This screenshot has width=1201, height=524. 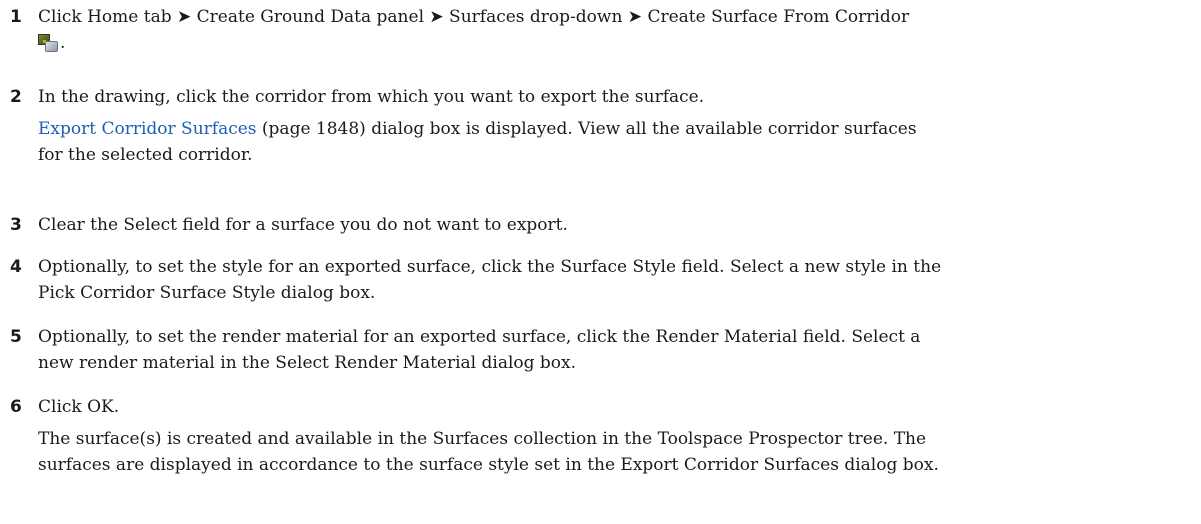 I want to click on step-number: 1, so click(x=16, y=17).